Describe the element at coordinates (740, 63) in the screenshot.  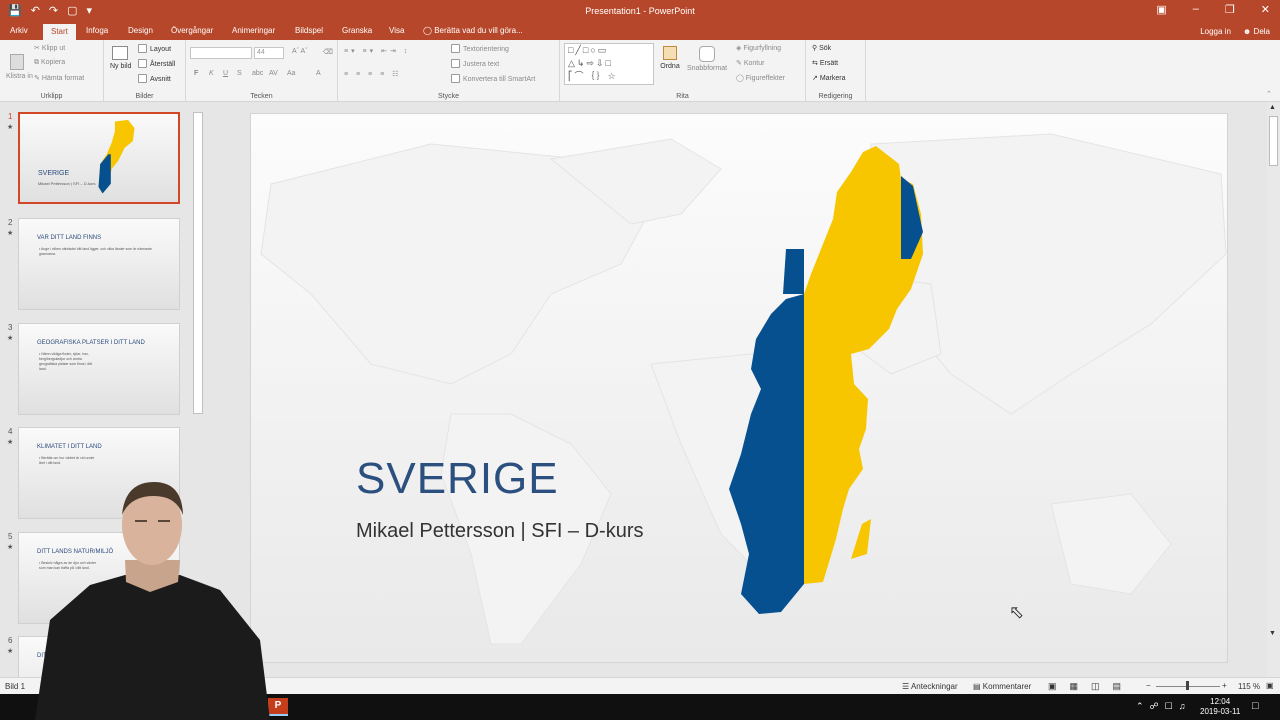
I see `outline-icon: ✎` at that location.